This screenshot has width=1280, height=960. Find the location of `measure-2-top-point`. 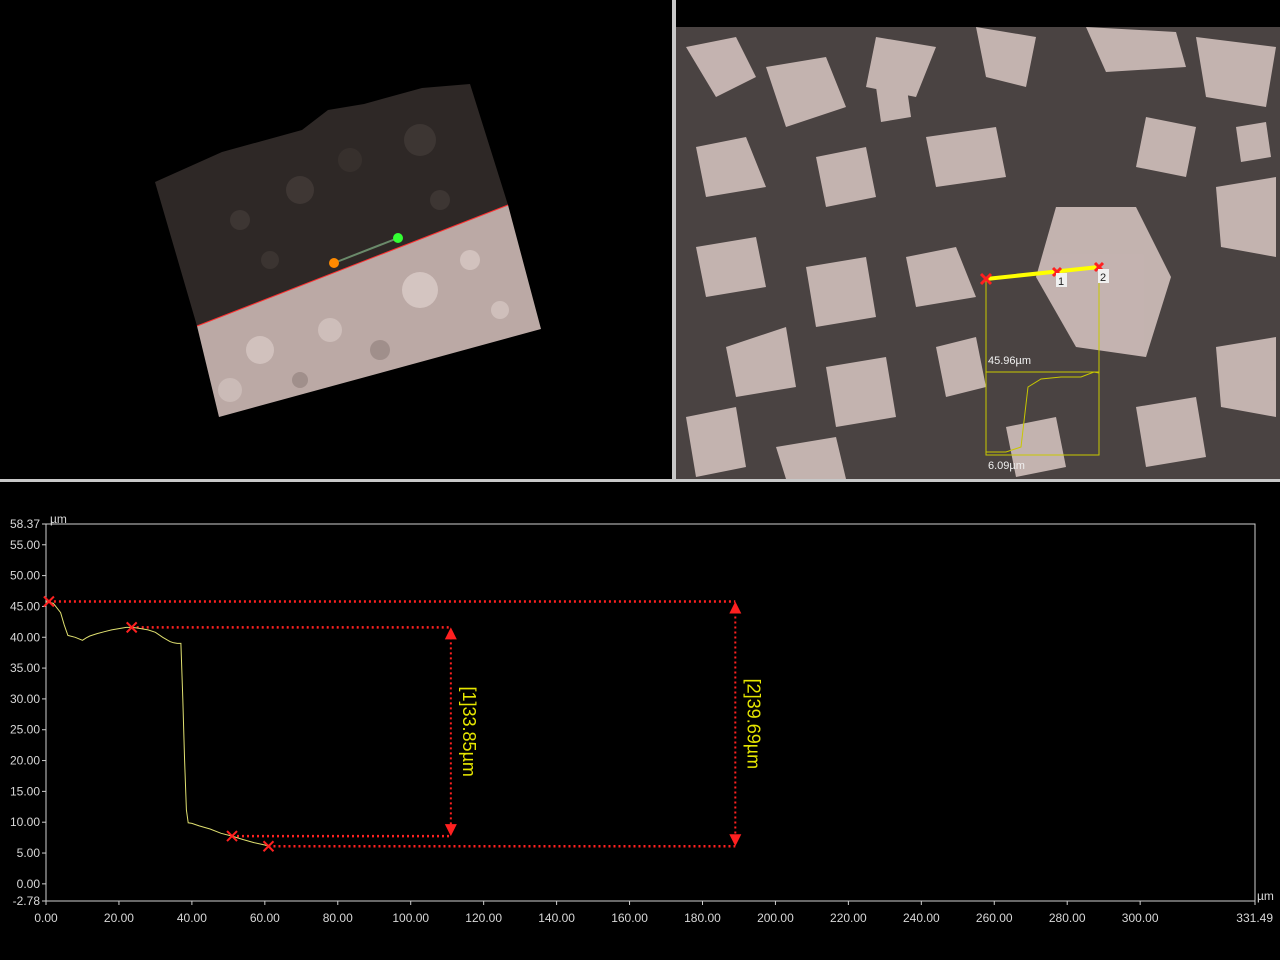

measure-2-top-point is located at coordinates (49, 601).